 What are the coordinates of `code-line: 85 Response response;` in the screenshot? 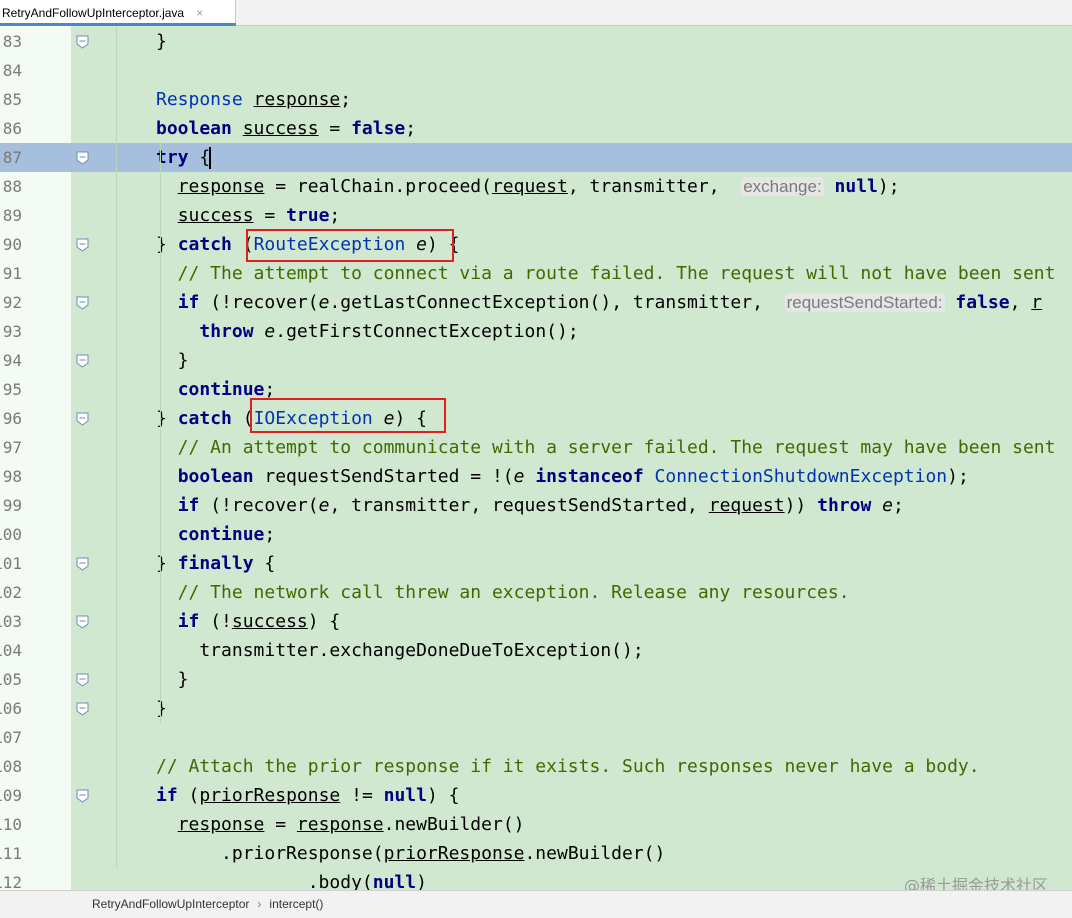 It's located at (536, 99).